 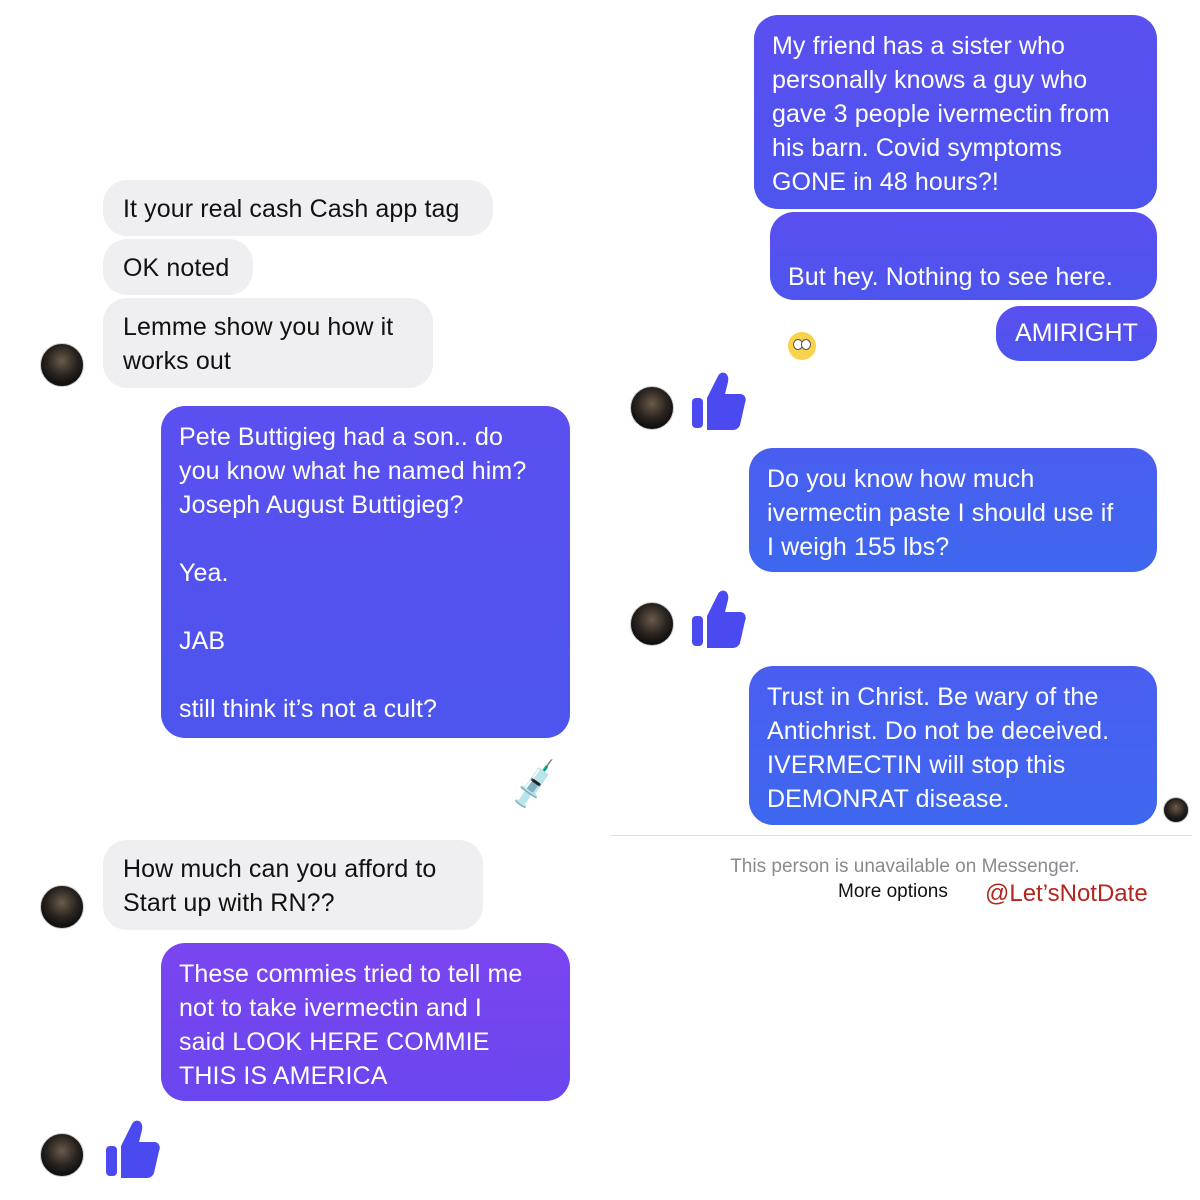 I want to click on incoming-message: It your real cash Cash app tag, so click(x=298, y=208).